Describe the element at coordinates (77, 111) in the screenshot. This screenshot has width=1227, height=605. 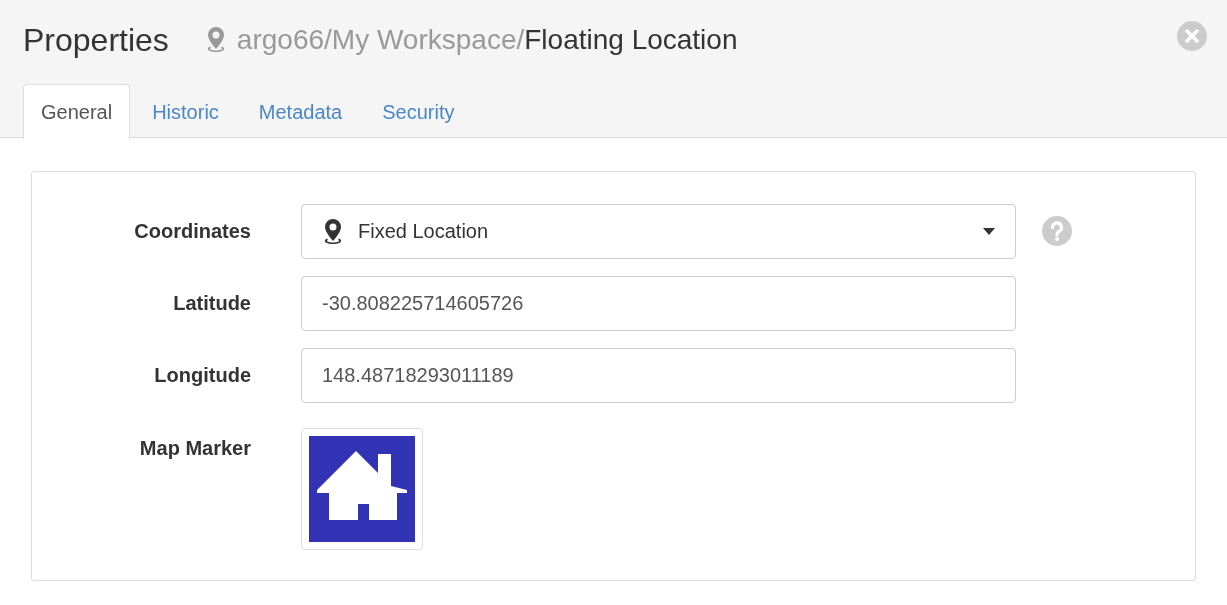
I see `tab: General` at that location.